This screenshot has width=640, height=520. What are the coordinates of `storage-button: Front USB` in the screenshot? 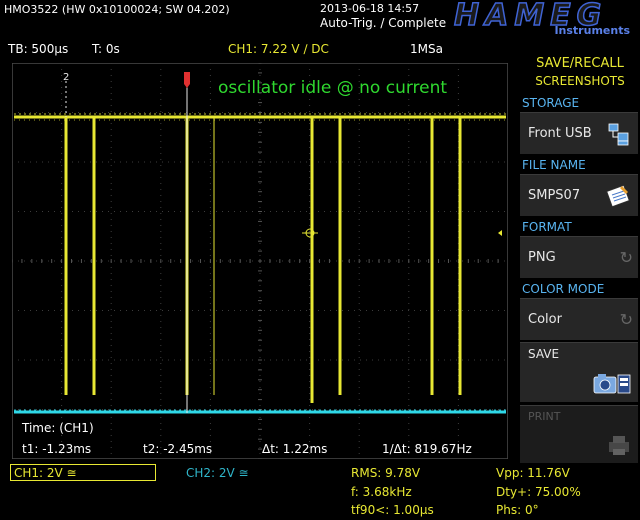 It's located at (579, 133).